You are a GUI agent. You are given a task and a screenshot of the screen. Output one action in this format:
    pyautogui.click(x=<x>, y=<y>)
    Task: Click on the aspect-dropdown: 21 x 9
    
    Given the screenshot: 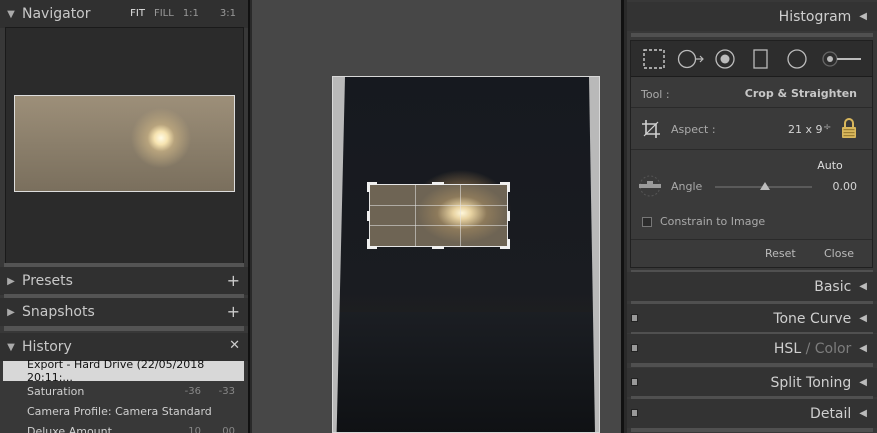 What is the action you would take?
    pyautogui.click(x=805, y=129)
    